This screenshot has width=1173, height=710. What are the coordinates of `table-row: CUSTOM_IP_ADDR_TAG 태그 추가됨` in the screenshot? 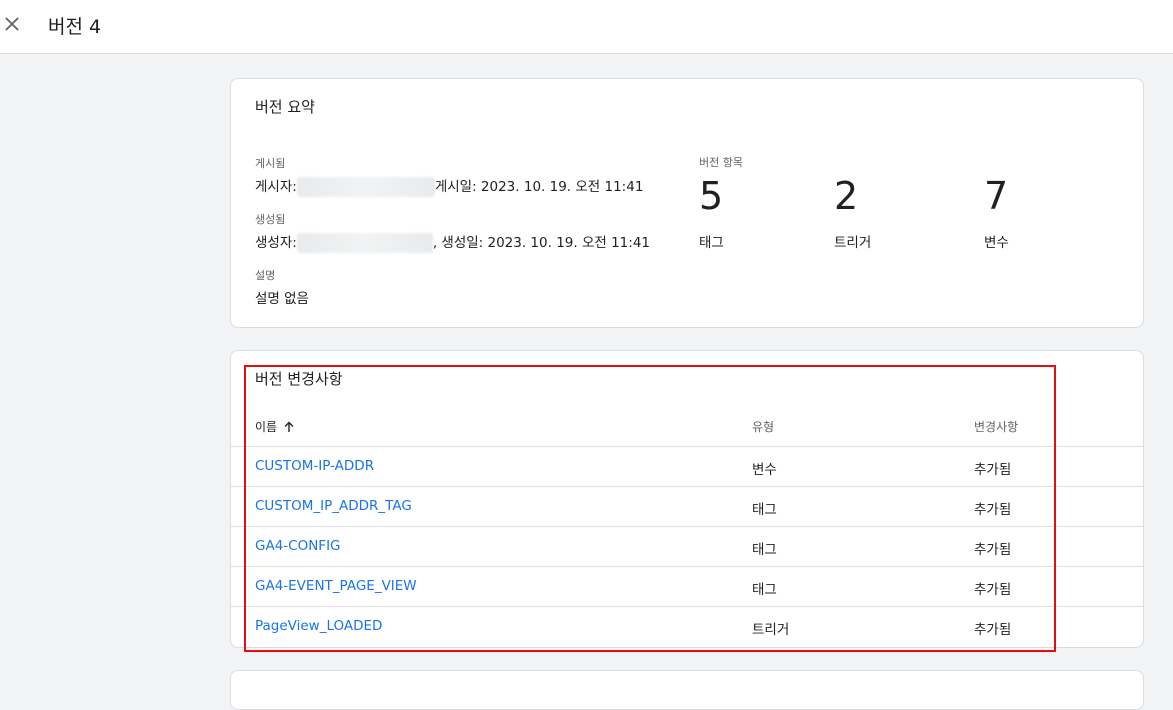 It's located at (687, 506).